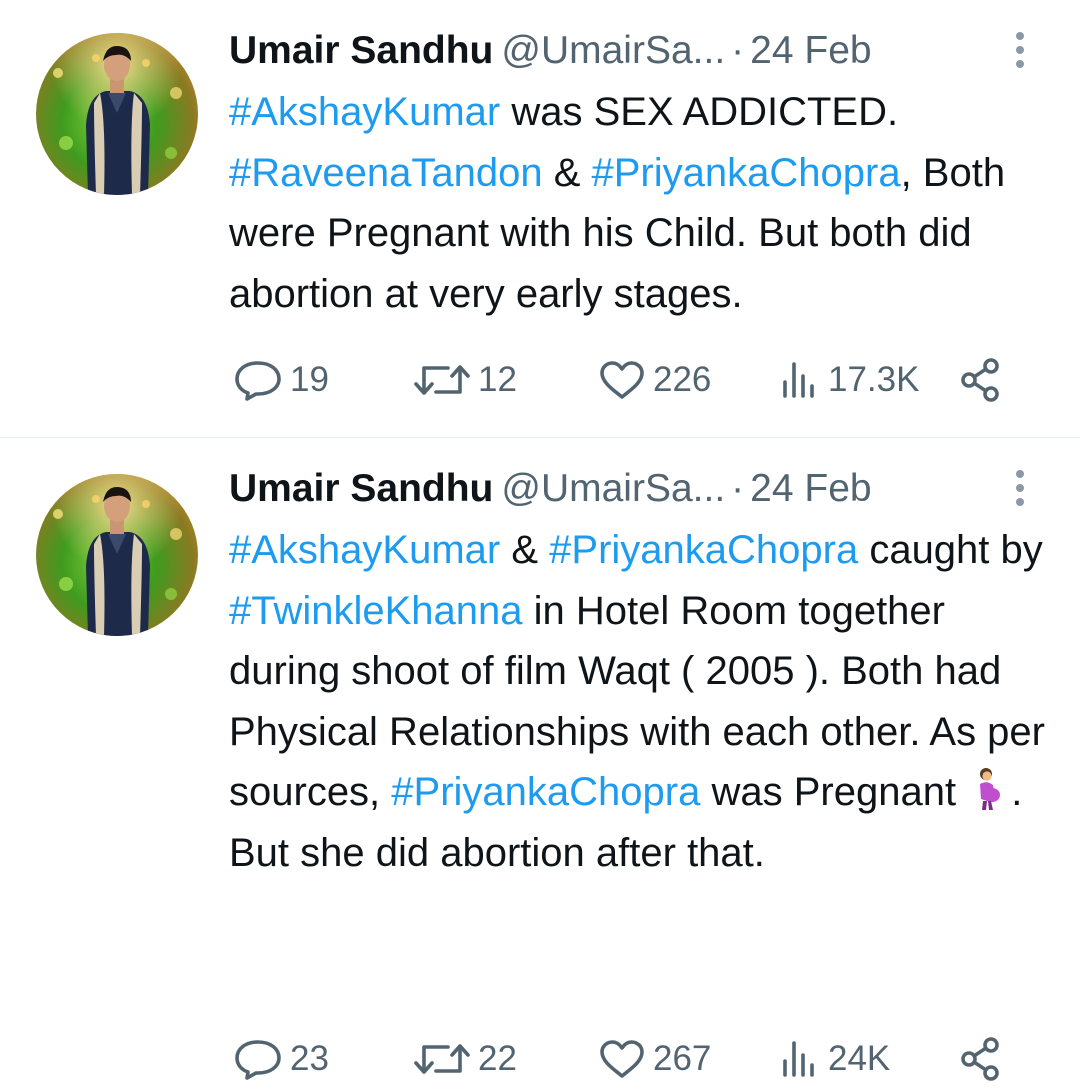  Describe the element at coordinates (859, 1058) in the screenshot. I see `views-count: 24K` at that location.